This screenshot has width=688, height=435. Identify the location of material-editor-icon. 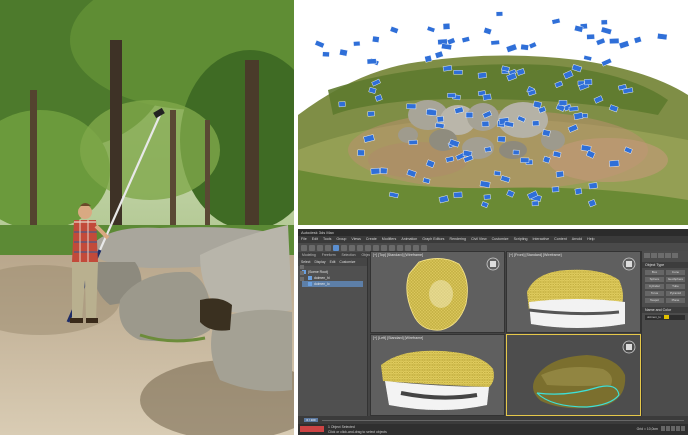
(408, 247).